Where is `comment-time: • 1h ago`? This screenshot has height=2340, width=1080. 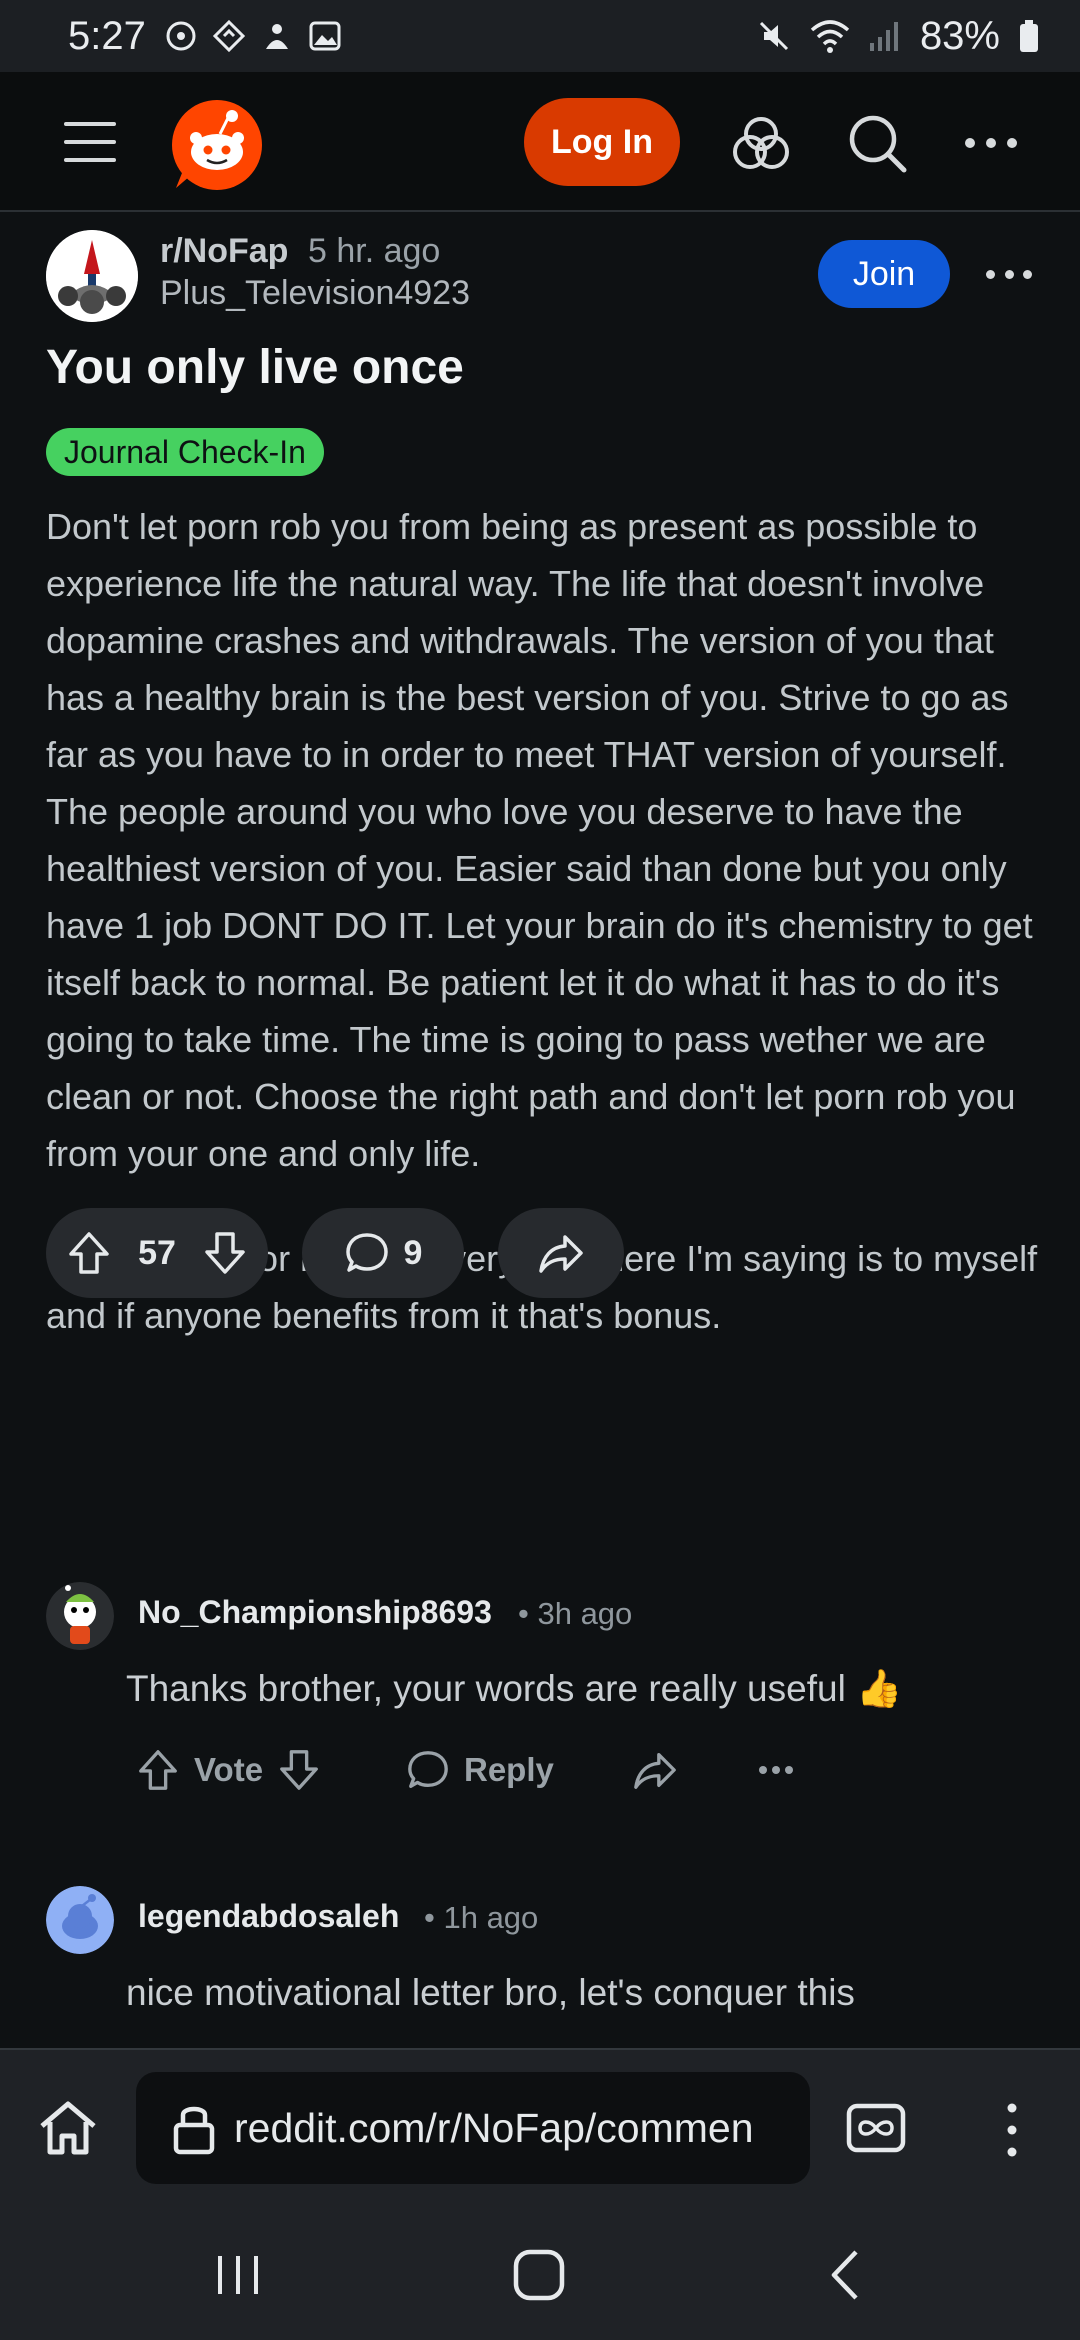 comment-time: • 1h ago is located at coordinates (481, 1917).